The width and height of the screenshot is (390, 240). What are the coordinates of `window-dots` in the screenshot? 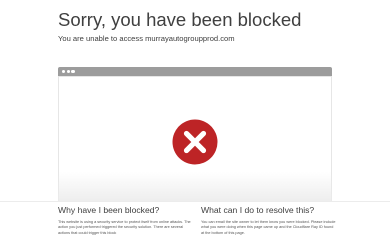 It's located at (68, 72).